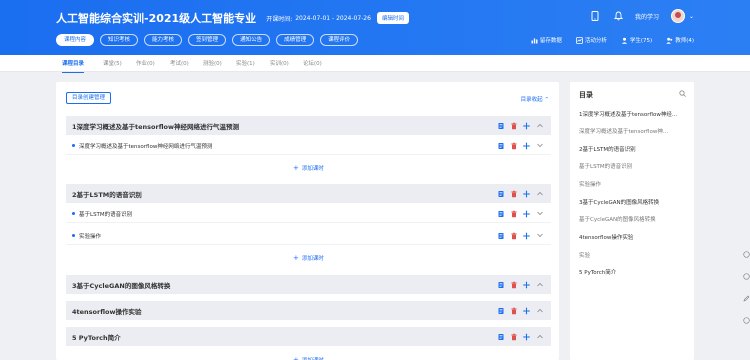 This screenshot has height=360, width=750. I want to click on avatar, so click(677, 16).